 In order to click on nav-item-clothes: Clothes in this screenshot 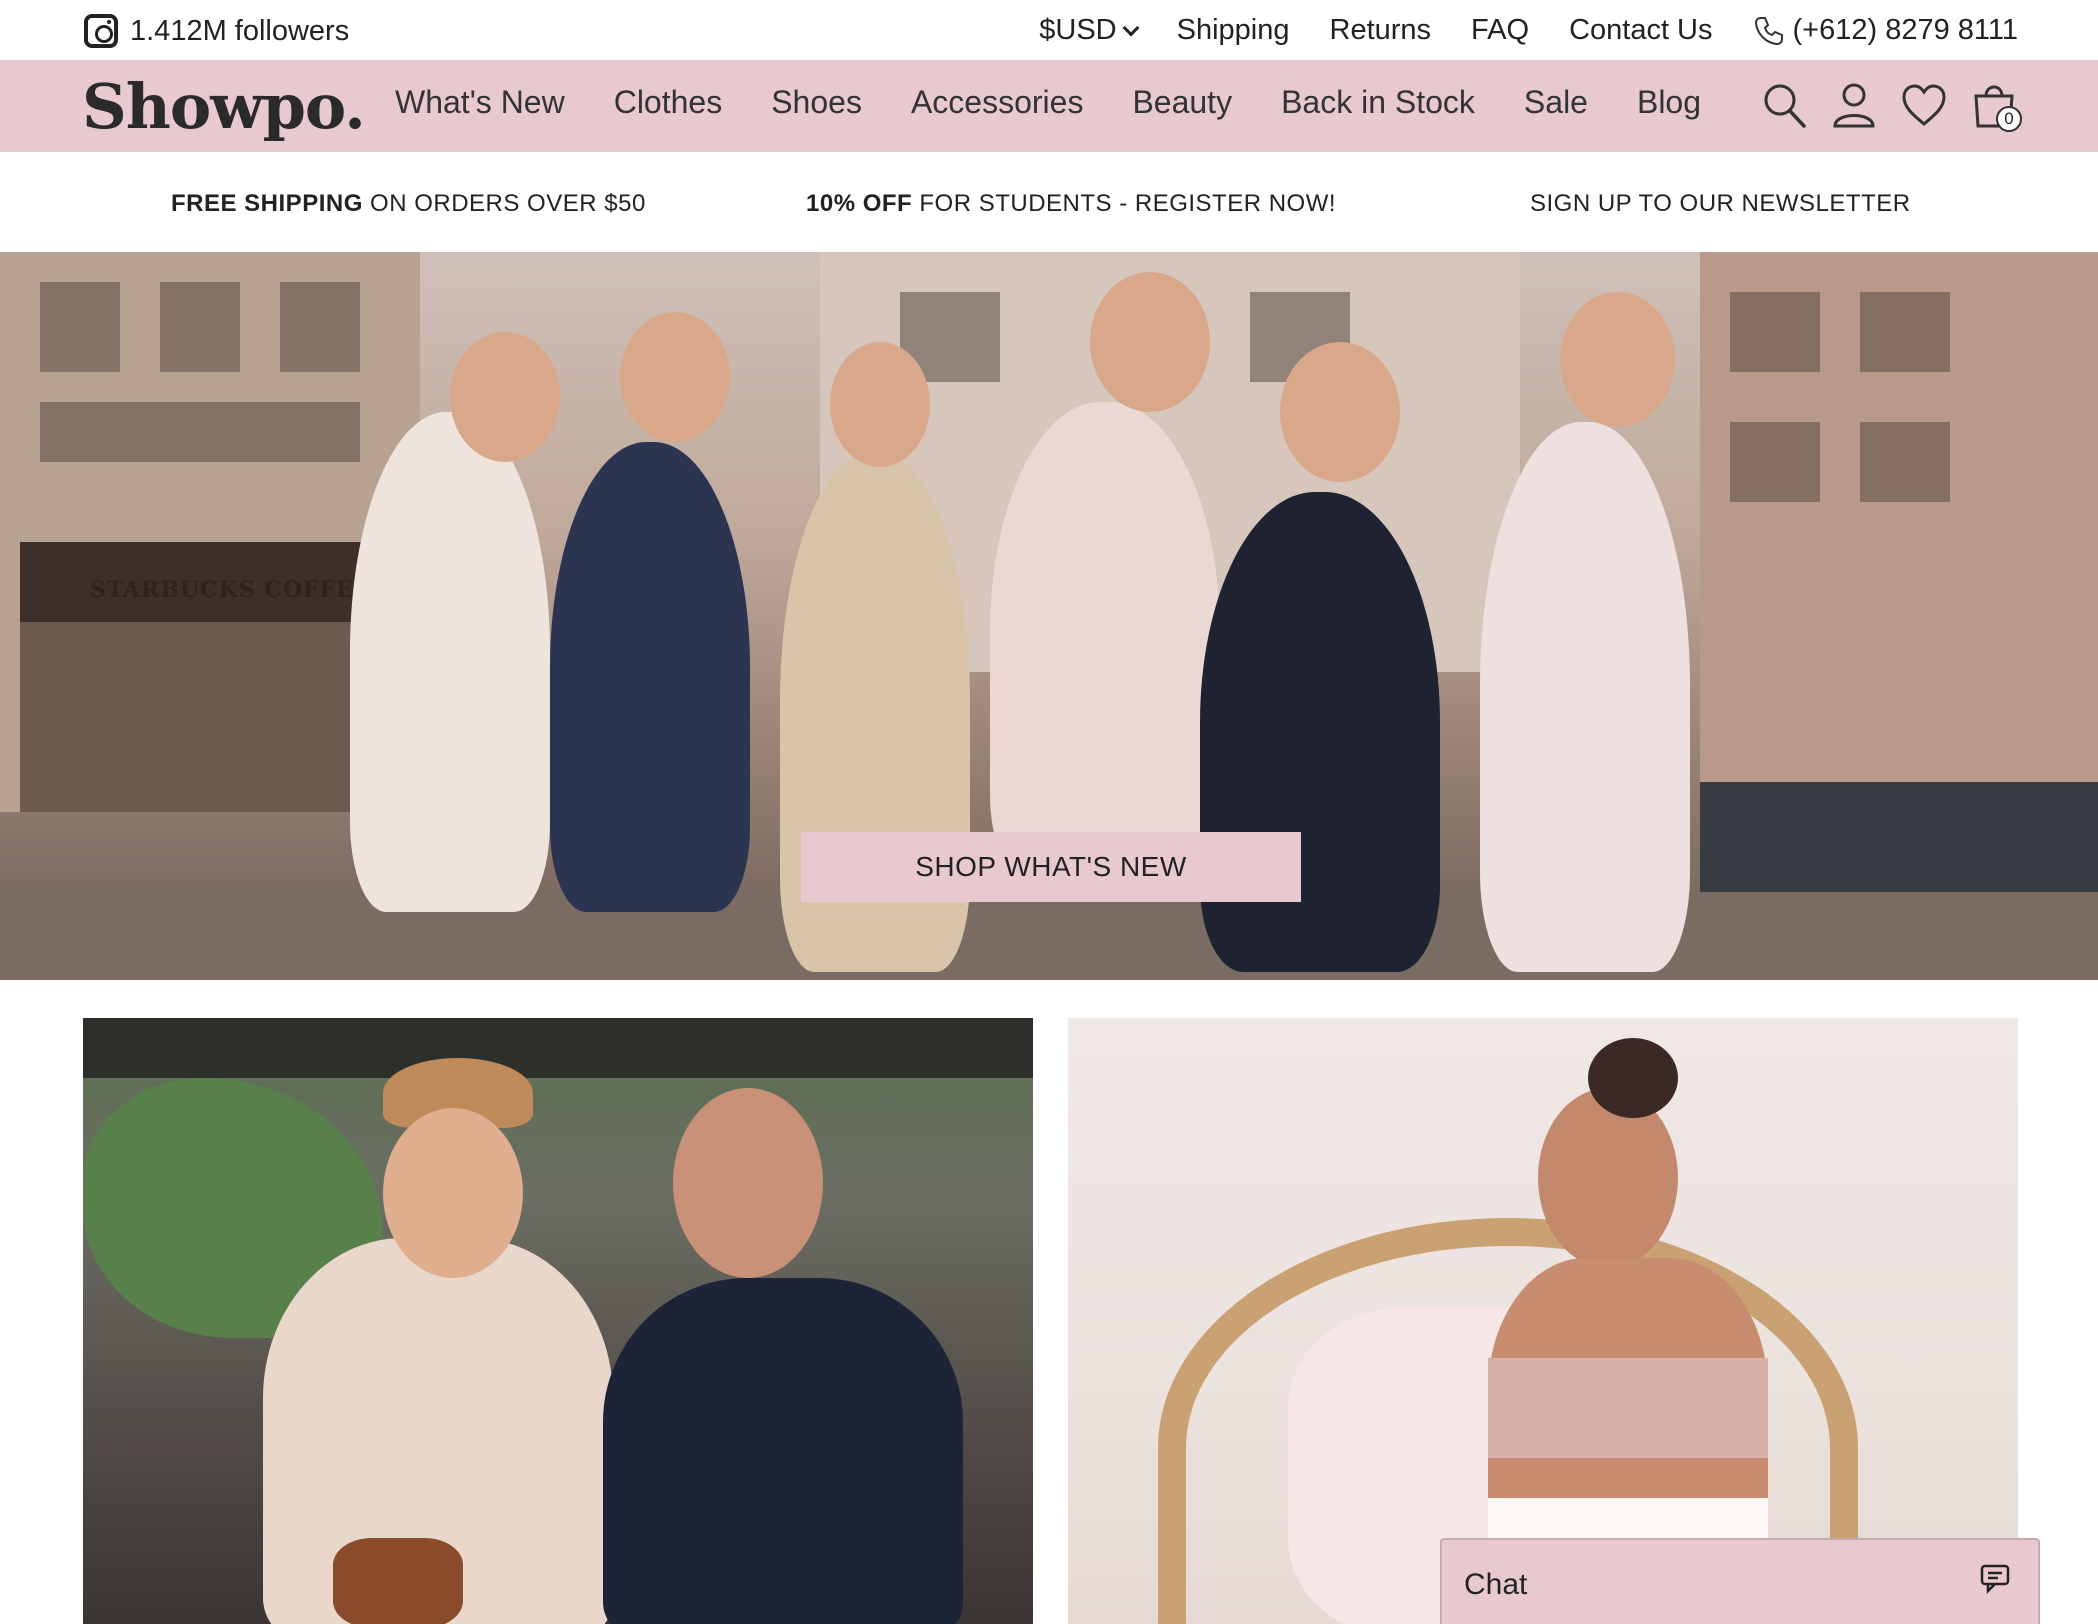, I will do `click(668, 102)`.